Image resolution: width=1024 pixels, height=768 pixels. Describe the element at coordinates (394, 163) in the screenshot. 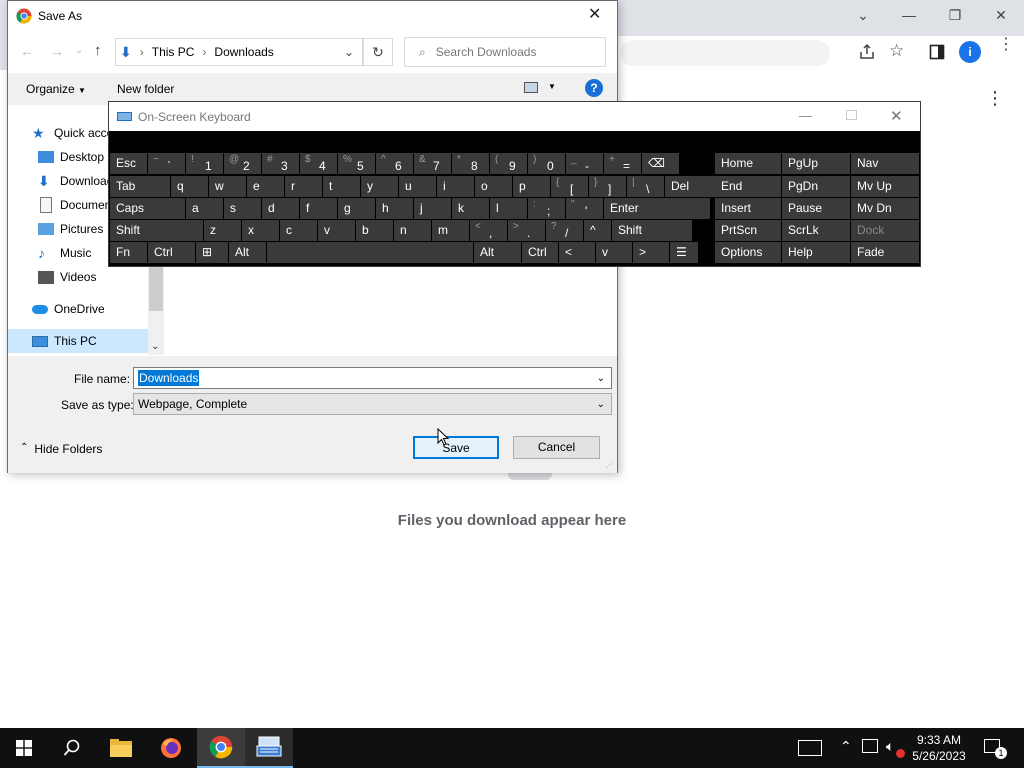

I see `osk-key: ^ 6` at that location.